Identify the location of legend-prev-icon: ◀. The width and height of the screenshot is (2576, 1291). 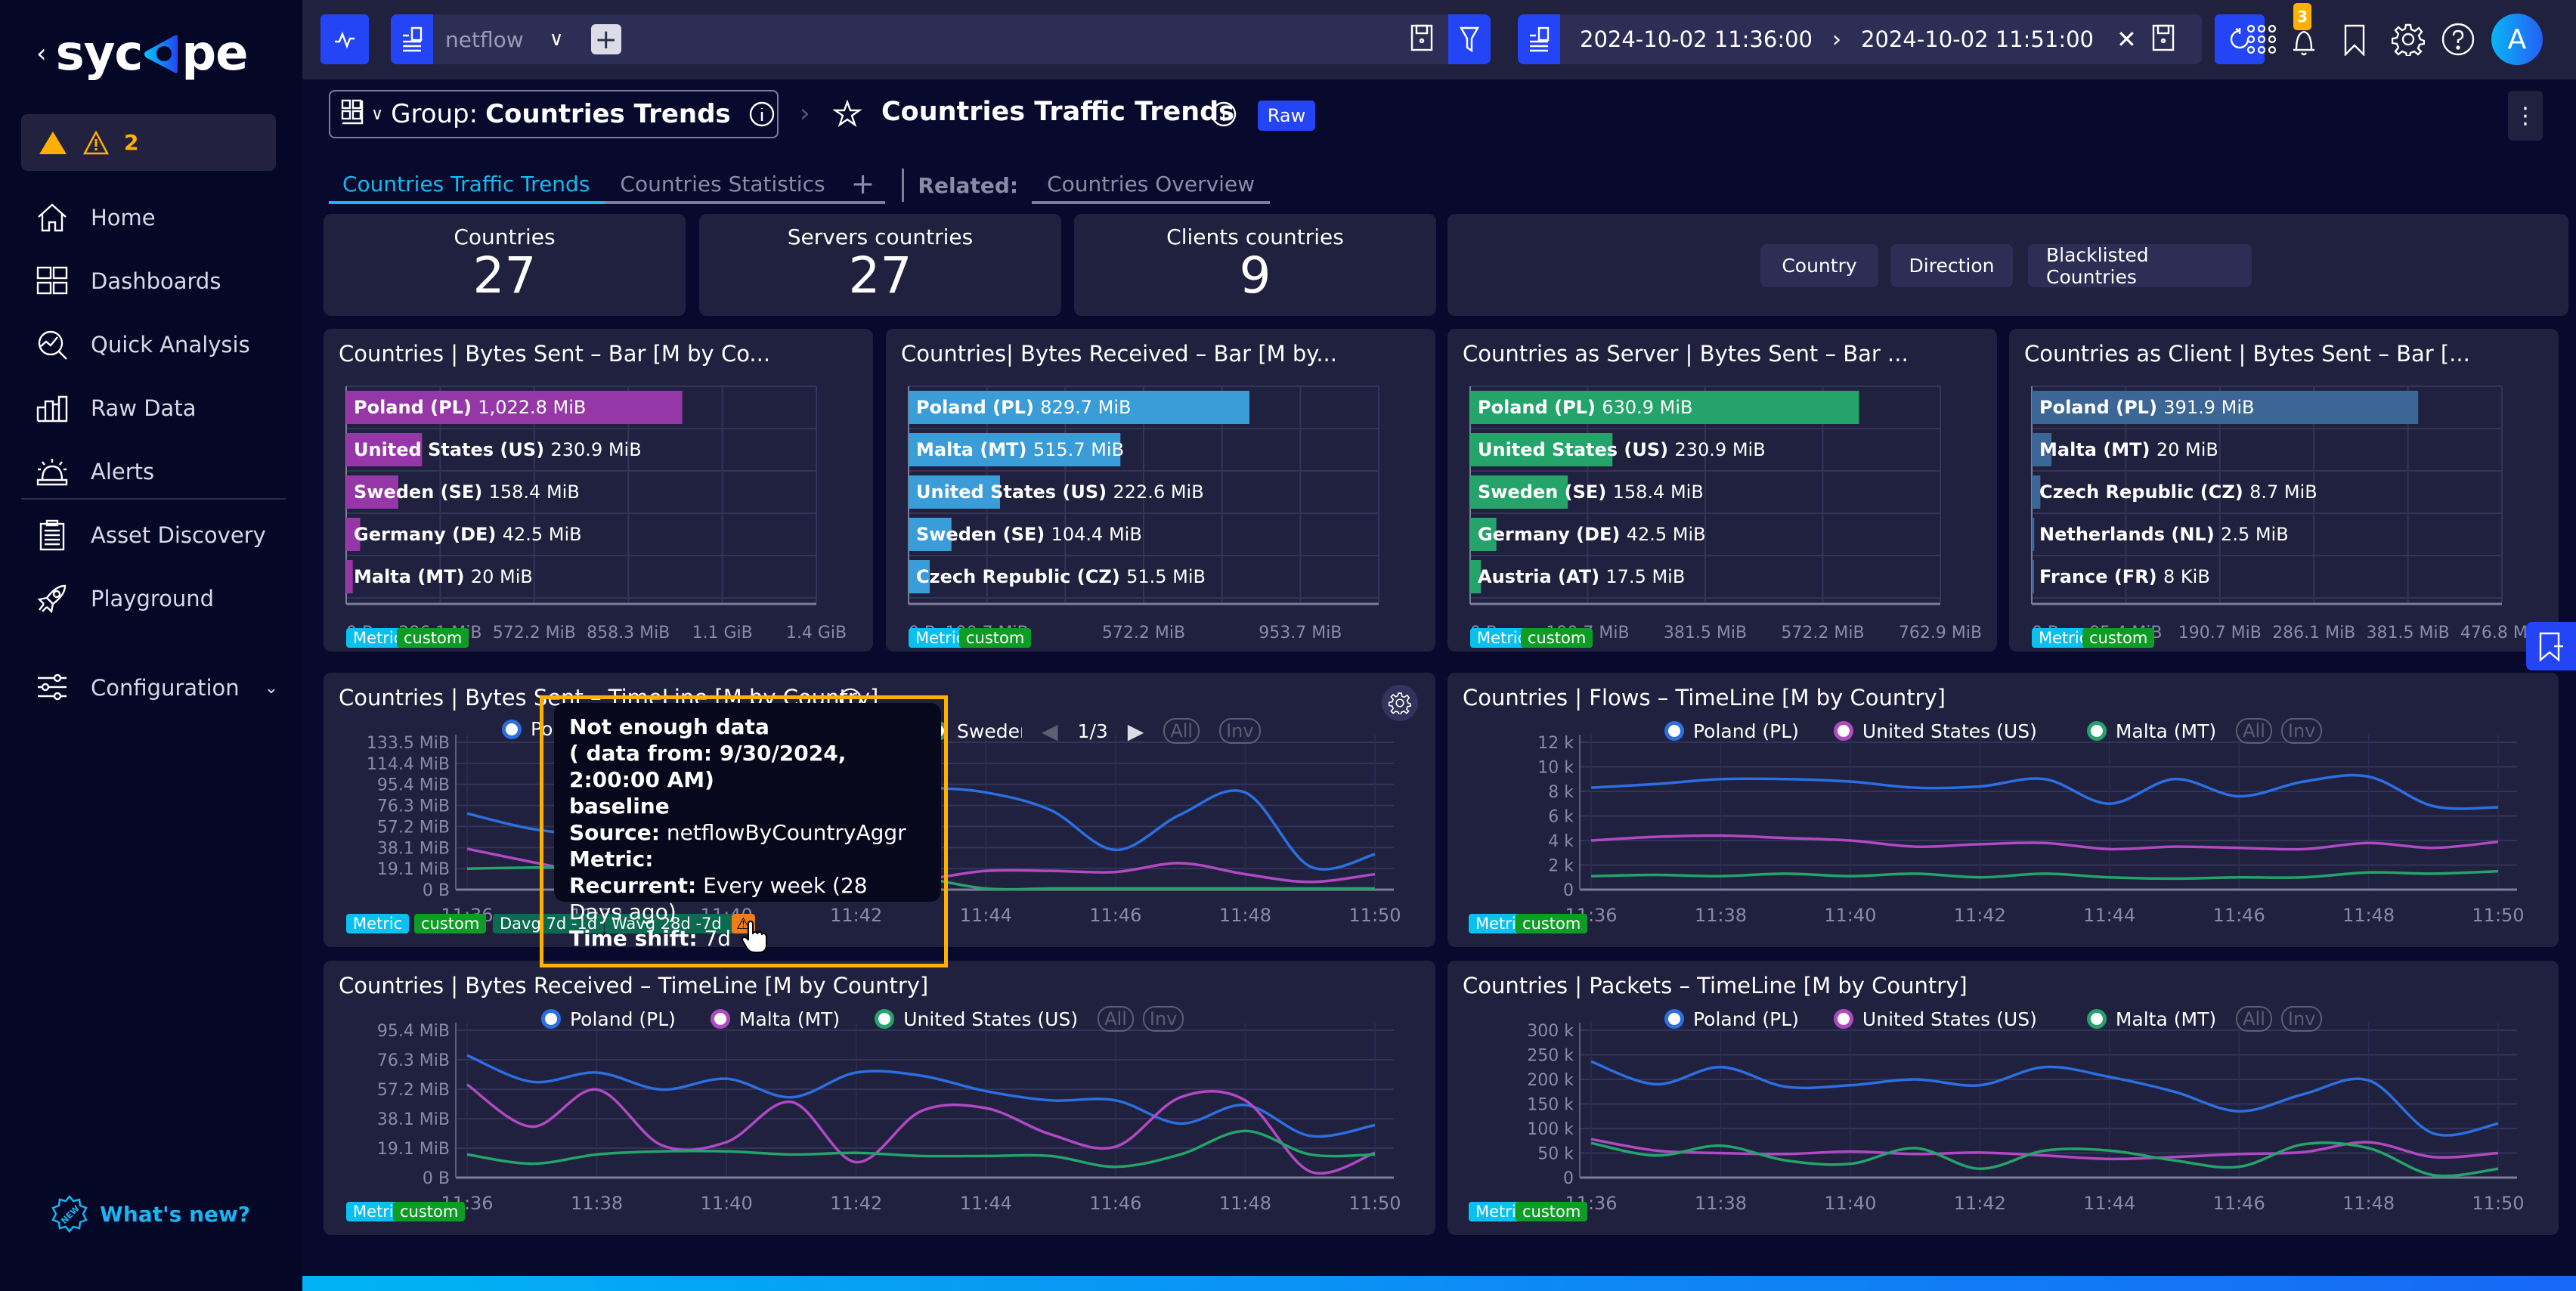
(1050, 731).